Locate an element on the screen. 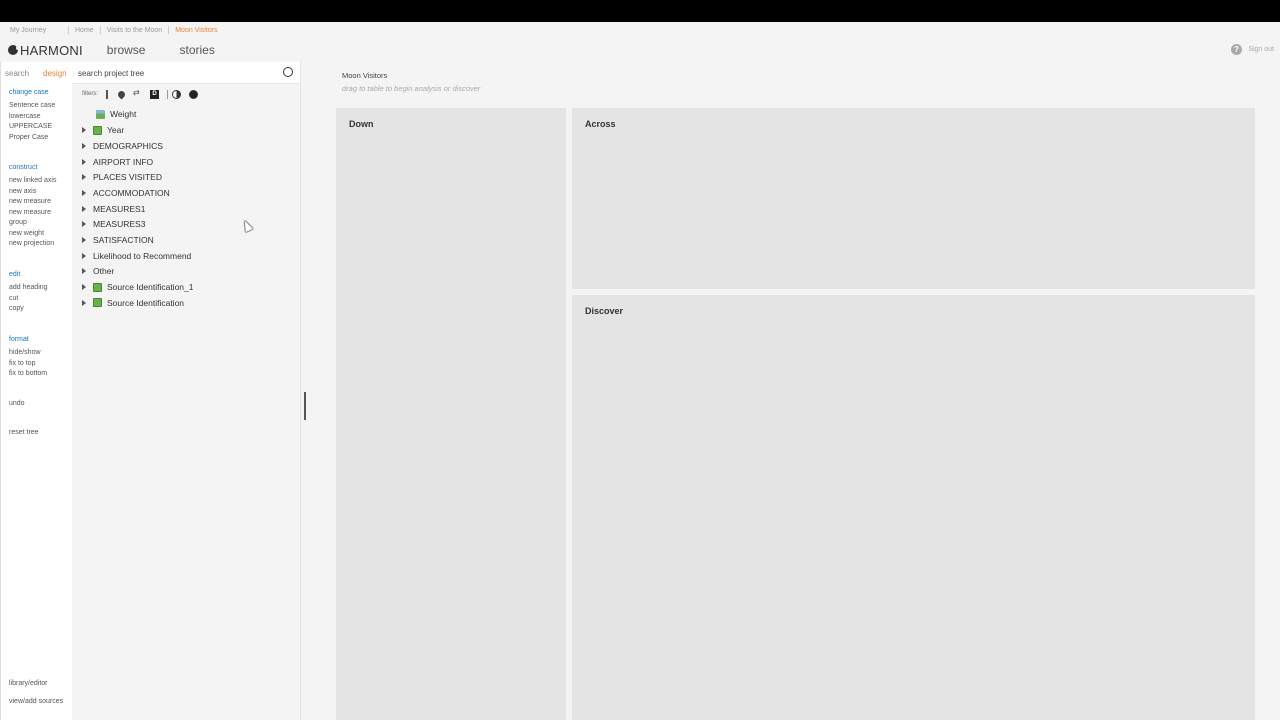  search-input is located at coordinates (178, 73).